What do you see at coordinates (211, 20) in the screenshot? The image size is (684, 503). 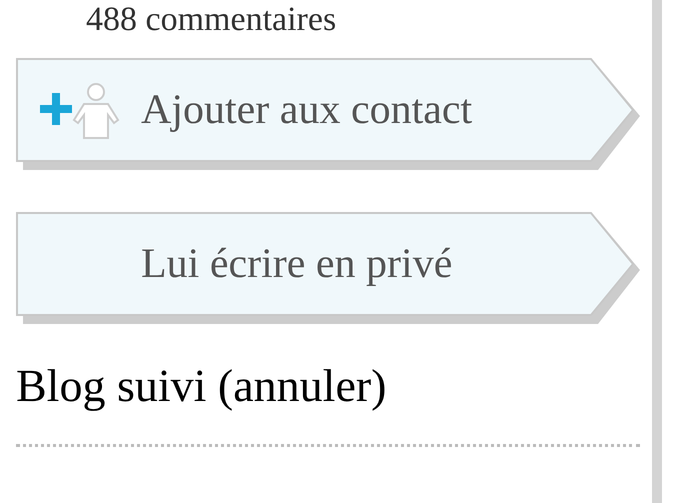 I see `comment-count: 488 commentaires` at bounding box center [211, 20].